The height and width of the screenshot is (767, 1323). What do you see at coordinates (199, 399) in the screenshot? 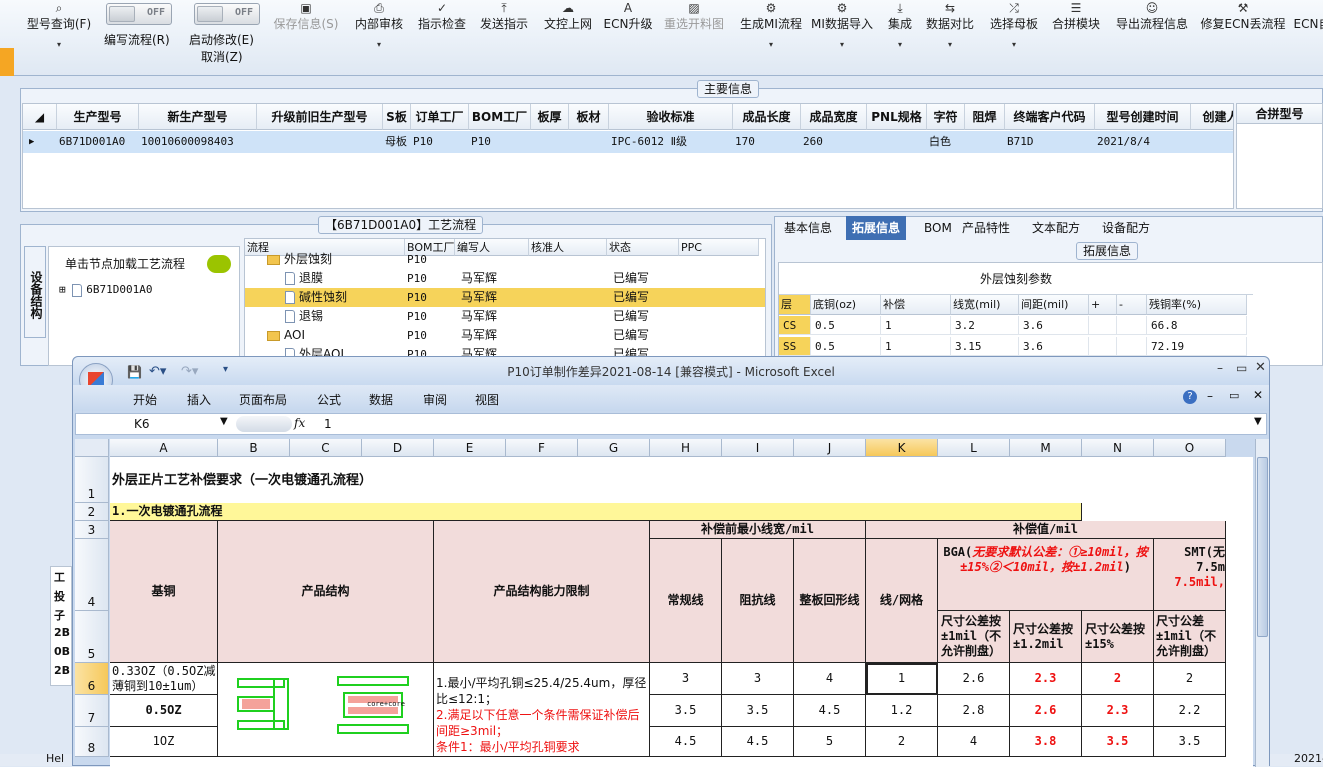
I see `ribbon-tab: 插入` at bounding box center [199, 399].